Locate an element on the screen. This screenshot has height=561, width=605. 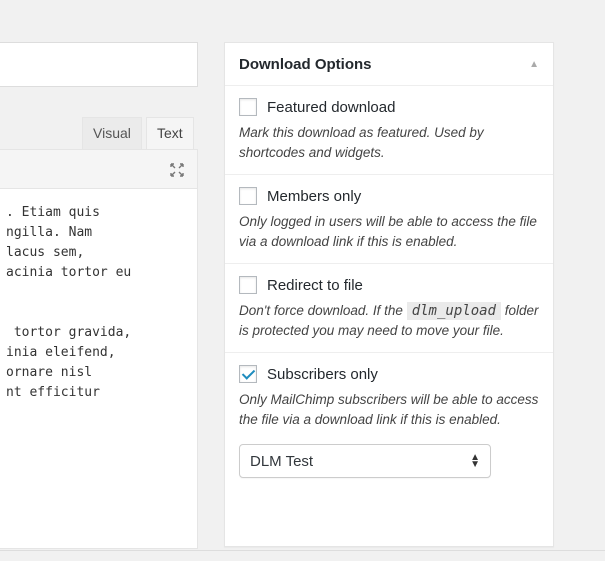
code-line: ornare nisl is located at coordinates (49, 372).